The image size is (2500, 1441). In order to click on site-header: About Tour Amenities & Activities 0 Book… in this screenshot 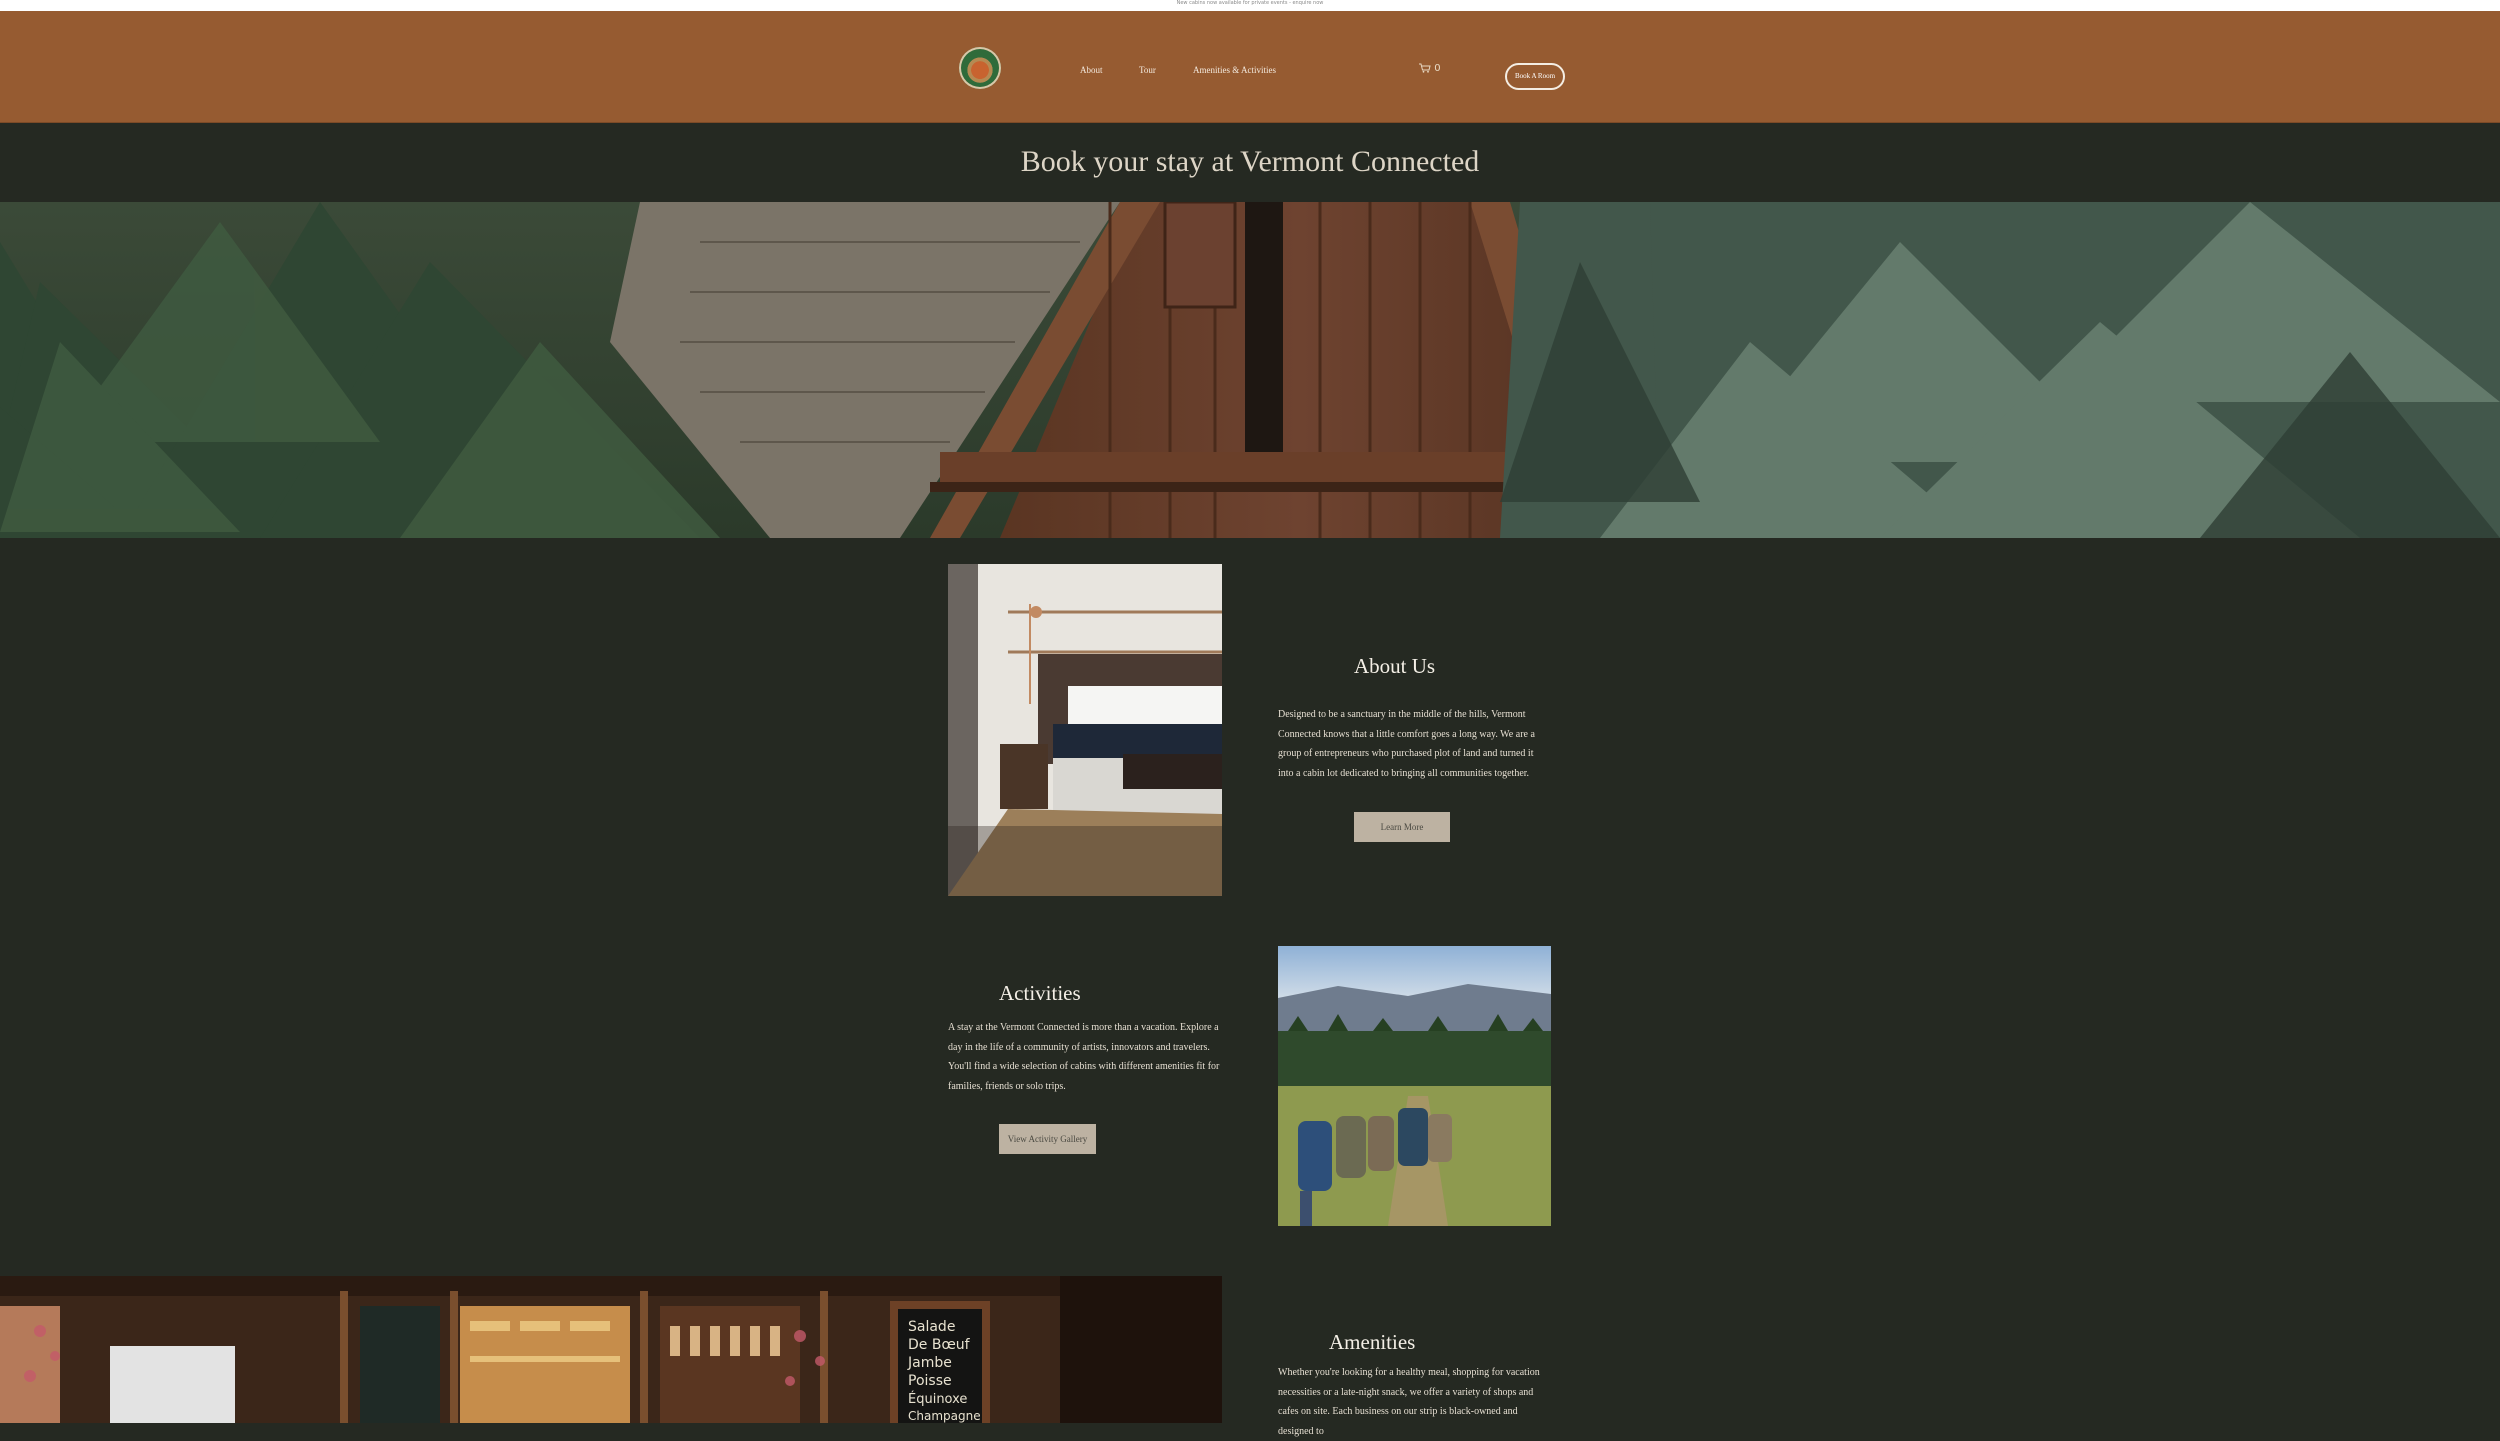, I will do `click(1250, 67)`.